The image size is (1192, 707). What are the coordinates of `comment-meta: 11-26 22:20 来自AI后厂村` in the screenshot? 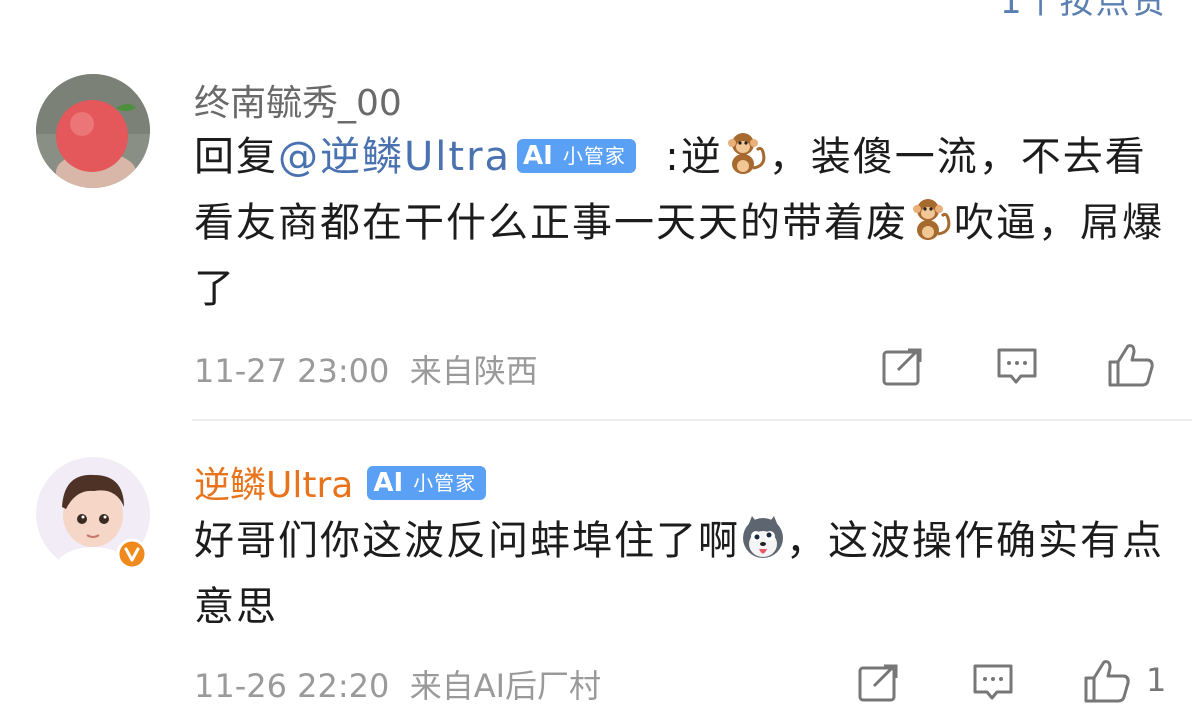 It's located at (397, 684).